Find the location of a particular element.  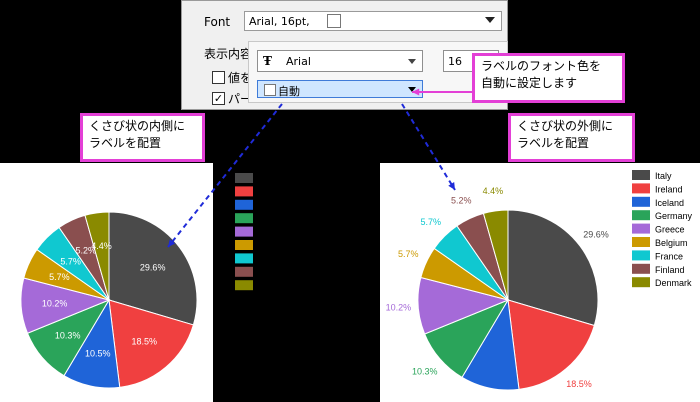

data-label: 5.2% is located at coordinates (461, 201).